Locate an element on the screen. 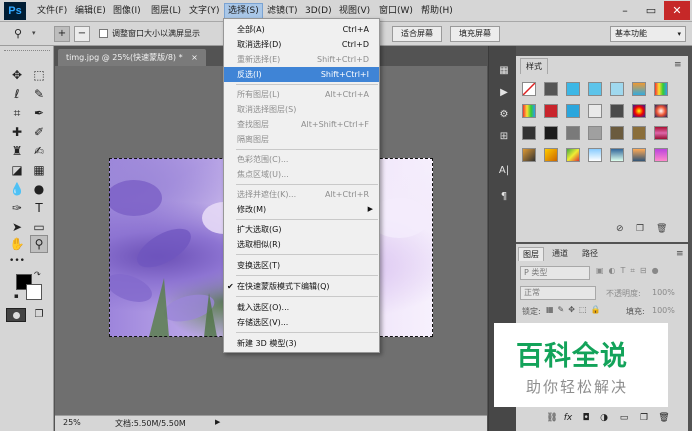 The height and width of the screenshot is (431, 692). chevron-down-icon: ▾ is located at coordinates (34, 33).